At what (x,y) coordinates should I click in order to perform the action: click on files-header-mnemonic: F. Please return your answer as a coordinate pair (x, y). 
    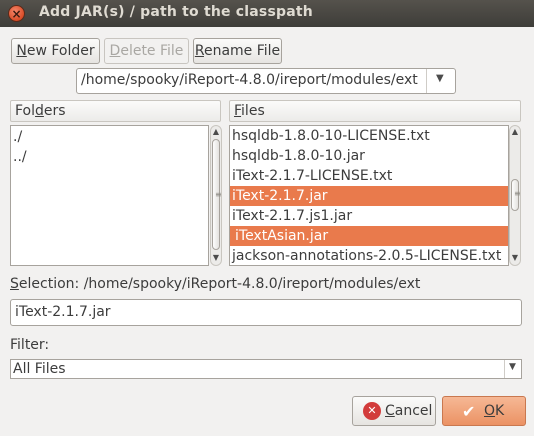
    Looking at the image, I should click on (238, 111).